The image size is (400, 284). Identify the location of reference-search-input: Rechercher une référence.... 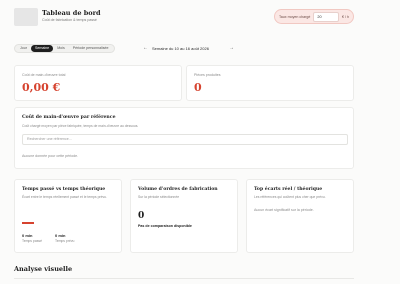
(185, 139).